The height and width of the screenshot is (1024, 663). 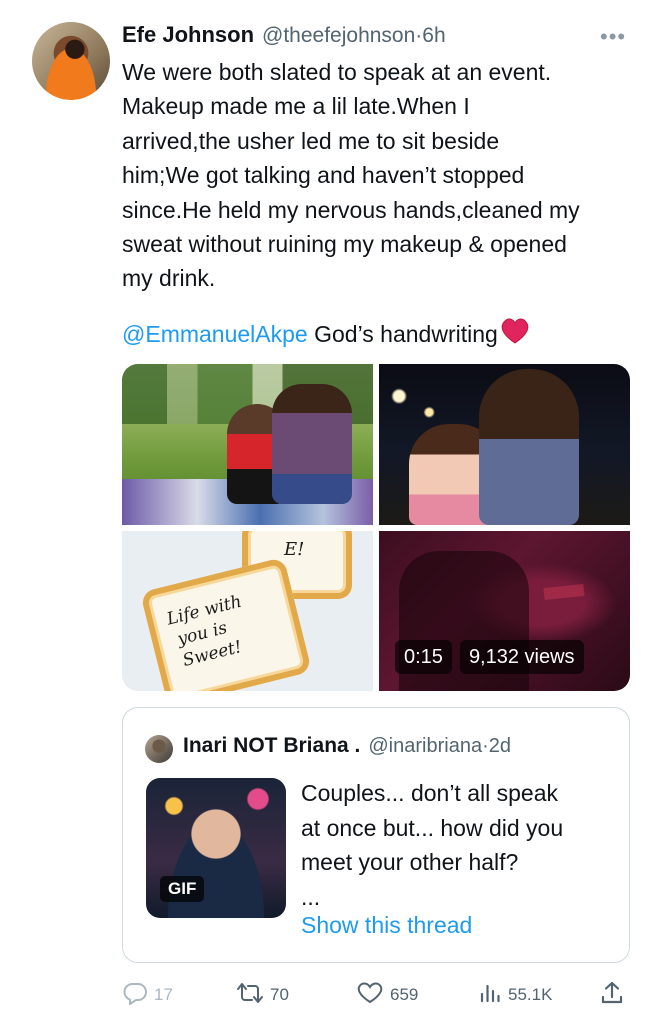 I want to click on video-thumbnail: 0:15 9,132 views, so click(x=504, y=611).